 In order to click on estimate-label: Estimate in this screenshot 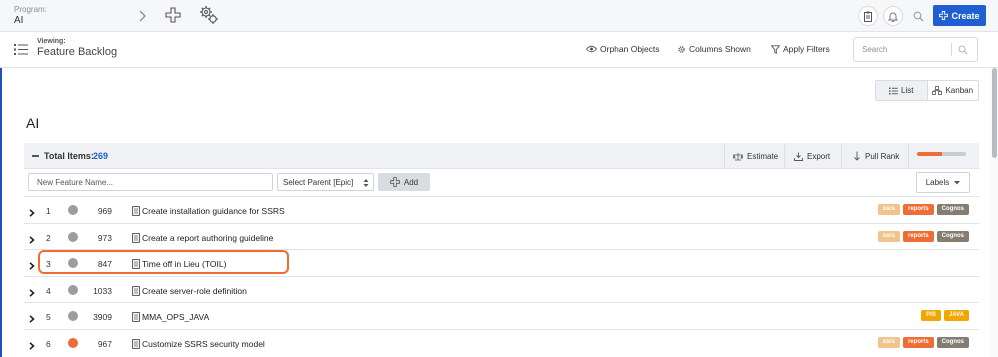, I will do `click(763, 156)`.